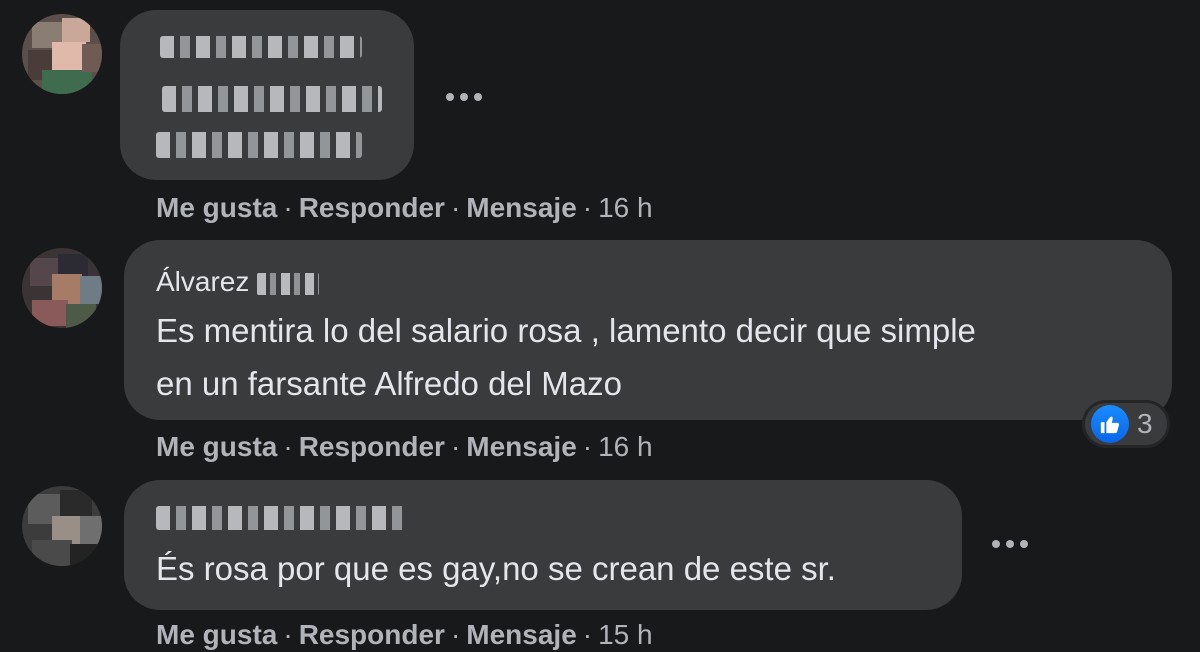 The image size is (1200, 652). I want to click on author-name: Álvarez, so click(203, 281).